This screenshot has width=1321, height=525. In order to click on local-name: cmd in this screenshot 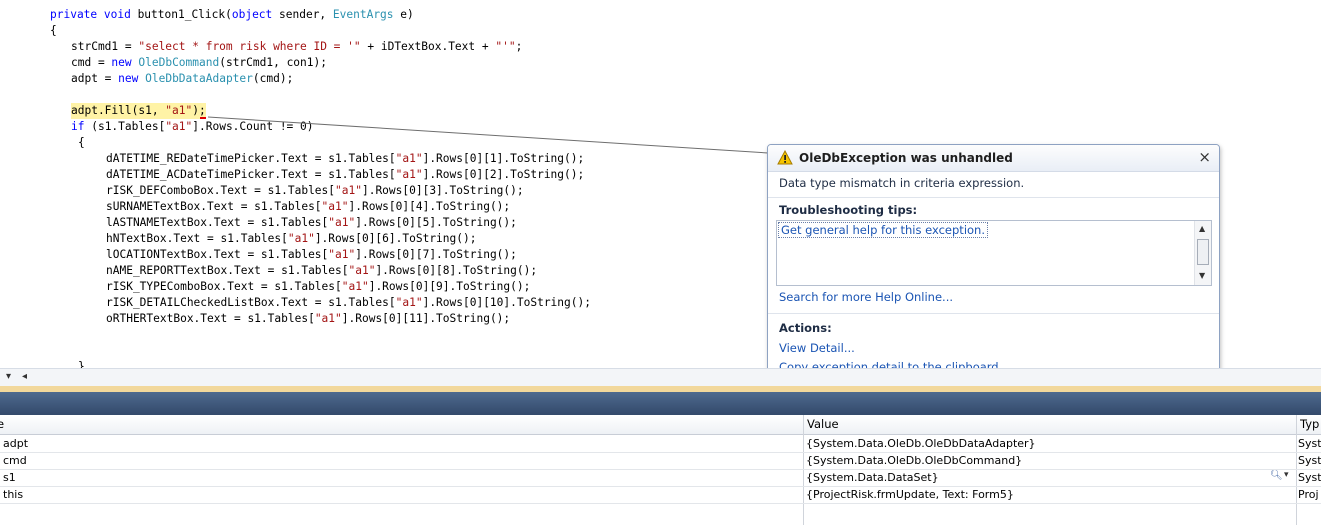, I will do `click(15, 460)`.